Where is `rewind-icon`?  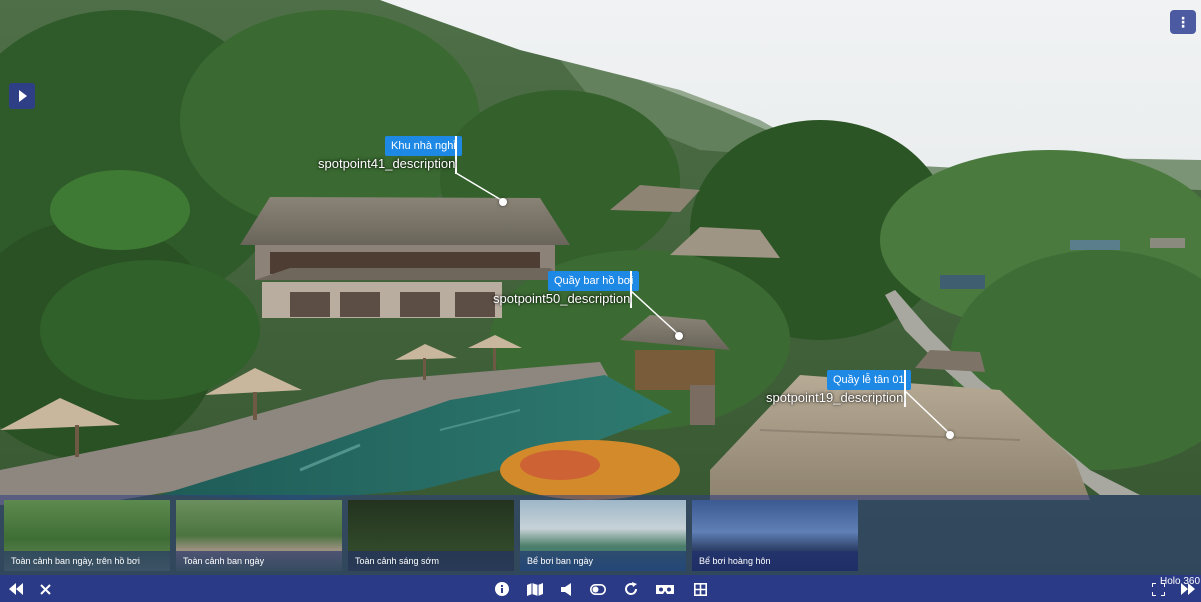 rewind-icon is located at coordinates (16, 589).